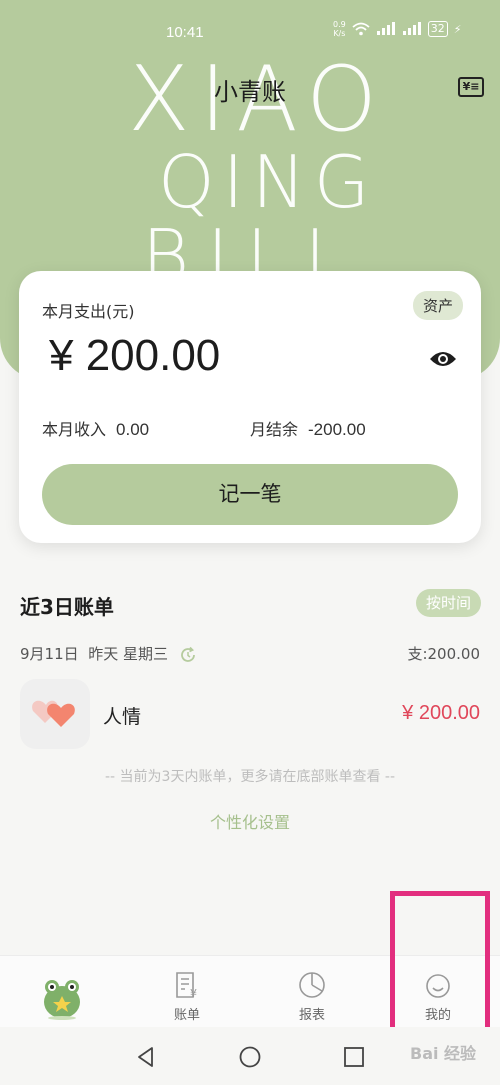  I want to click on month-balance-label: 月结余, so click(274, 429).